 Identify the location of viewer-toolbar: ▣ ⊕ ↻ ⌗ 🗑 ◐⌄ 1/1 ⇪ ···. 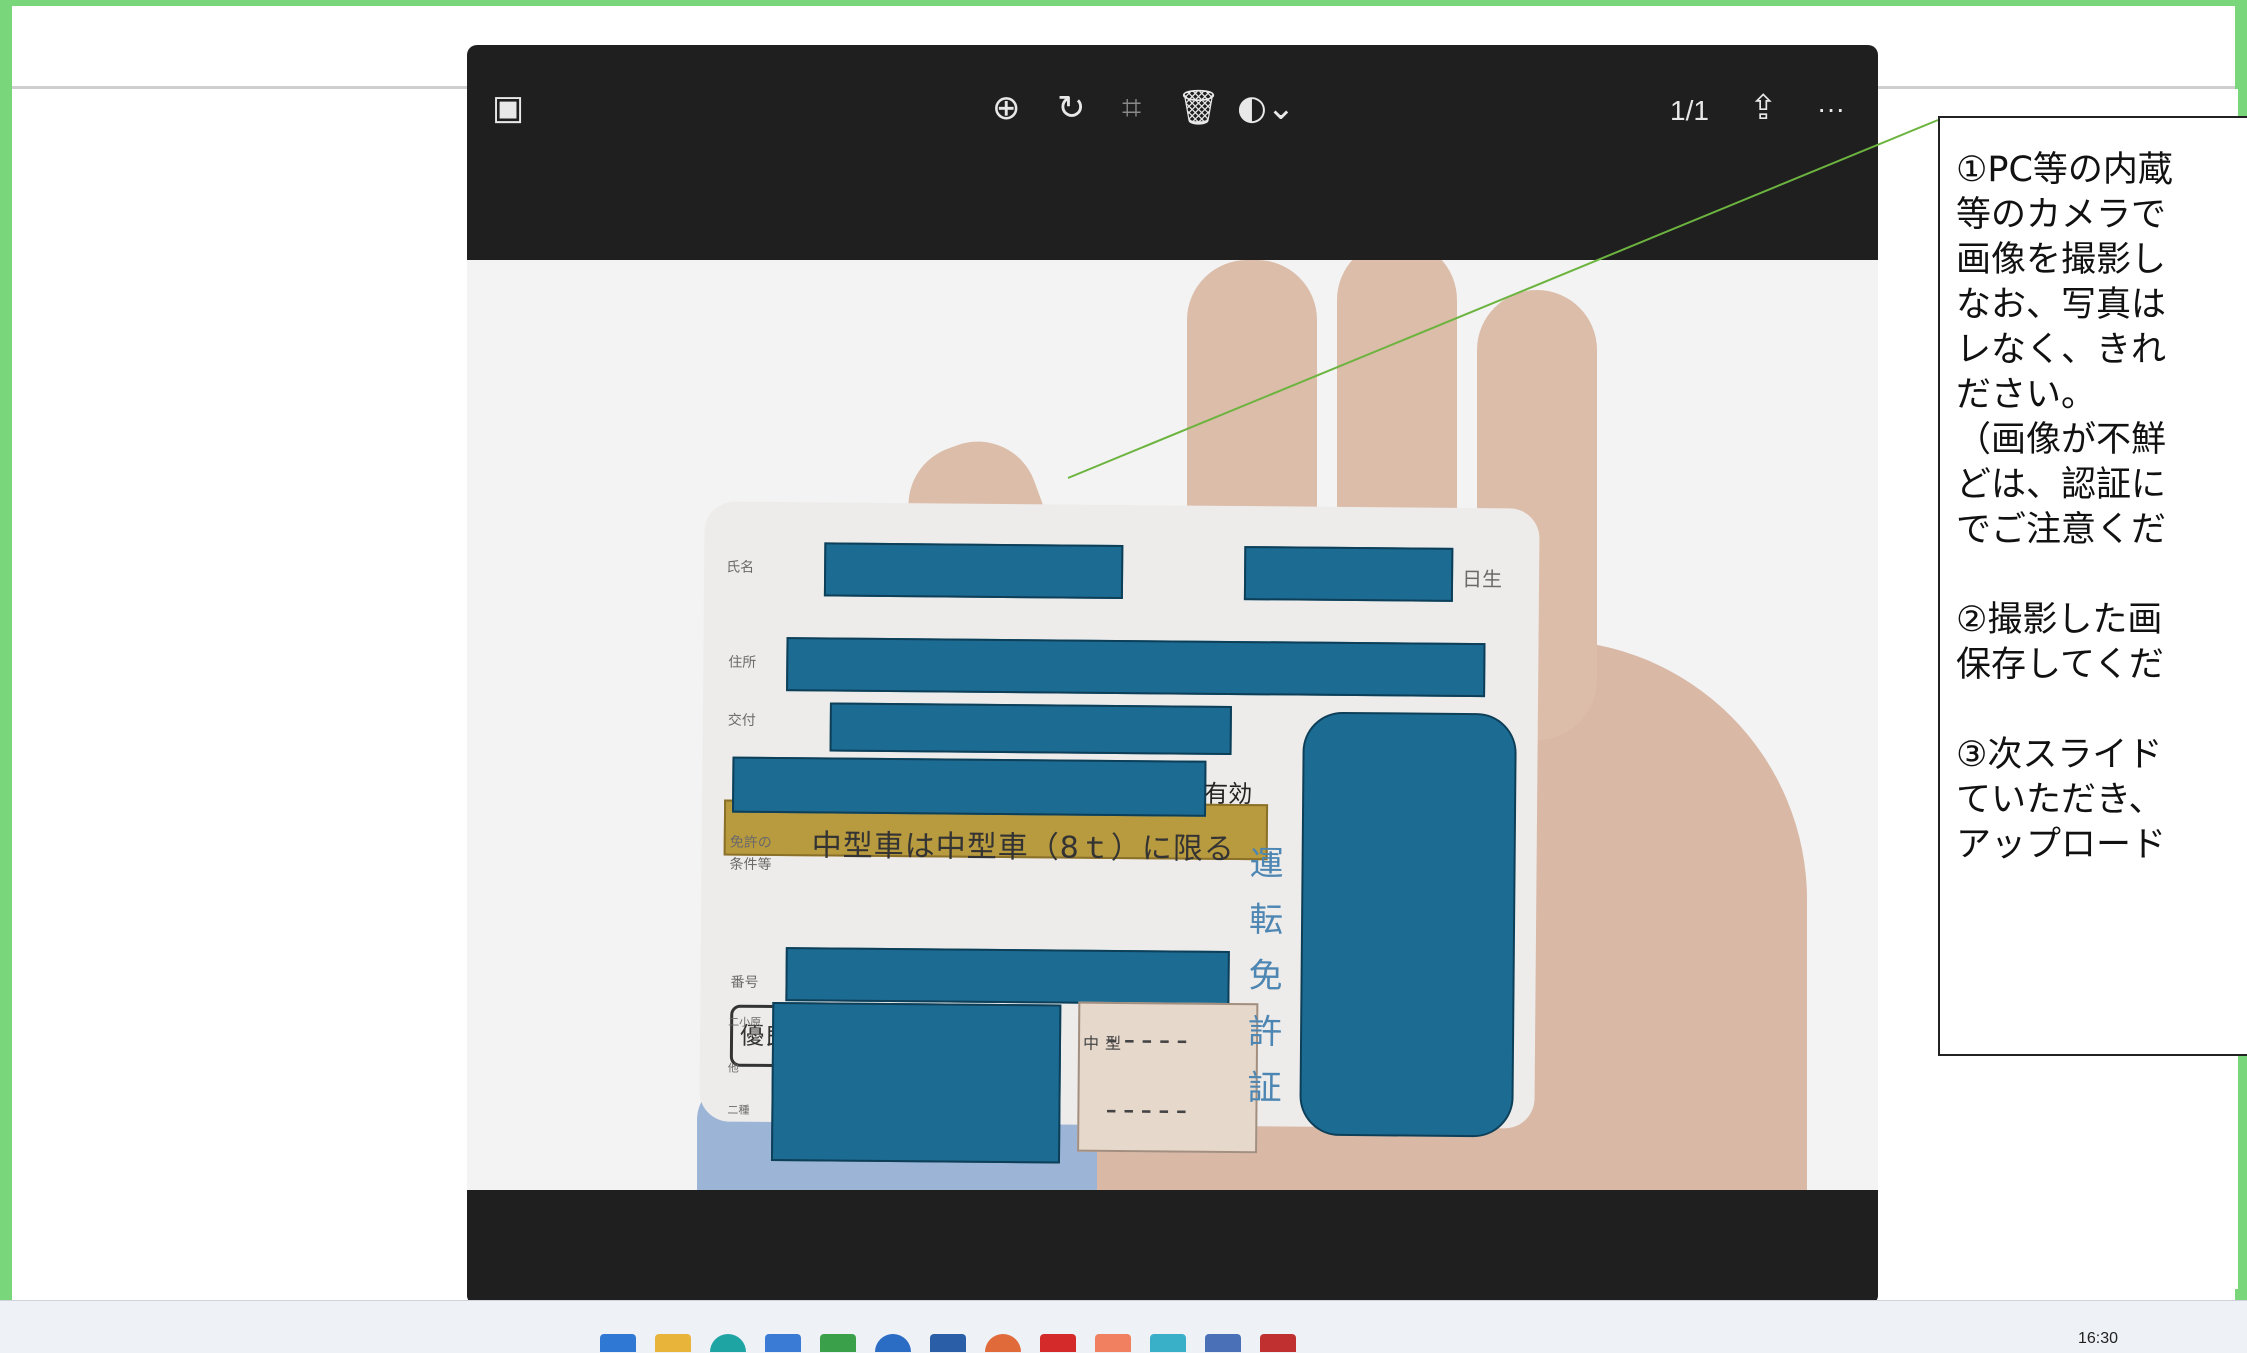
(1172, 110).